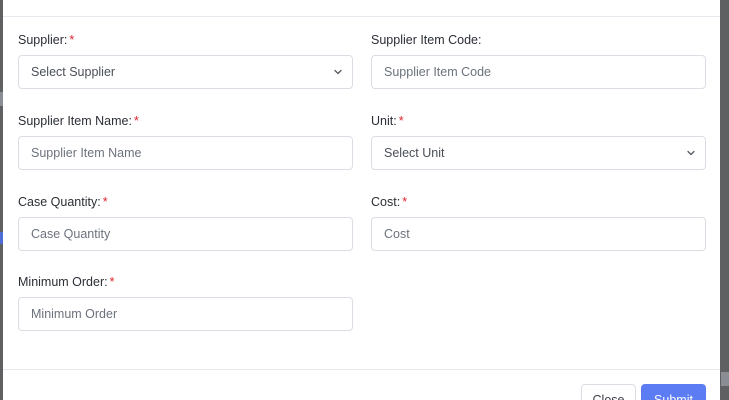 The image size is (729, 400). Describe the element at coordinates (414, 153) in the screenshot. I see `unit-select-value: Select Unit` at that location.